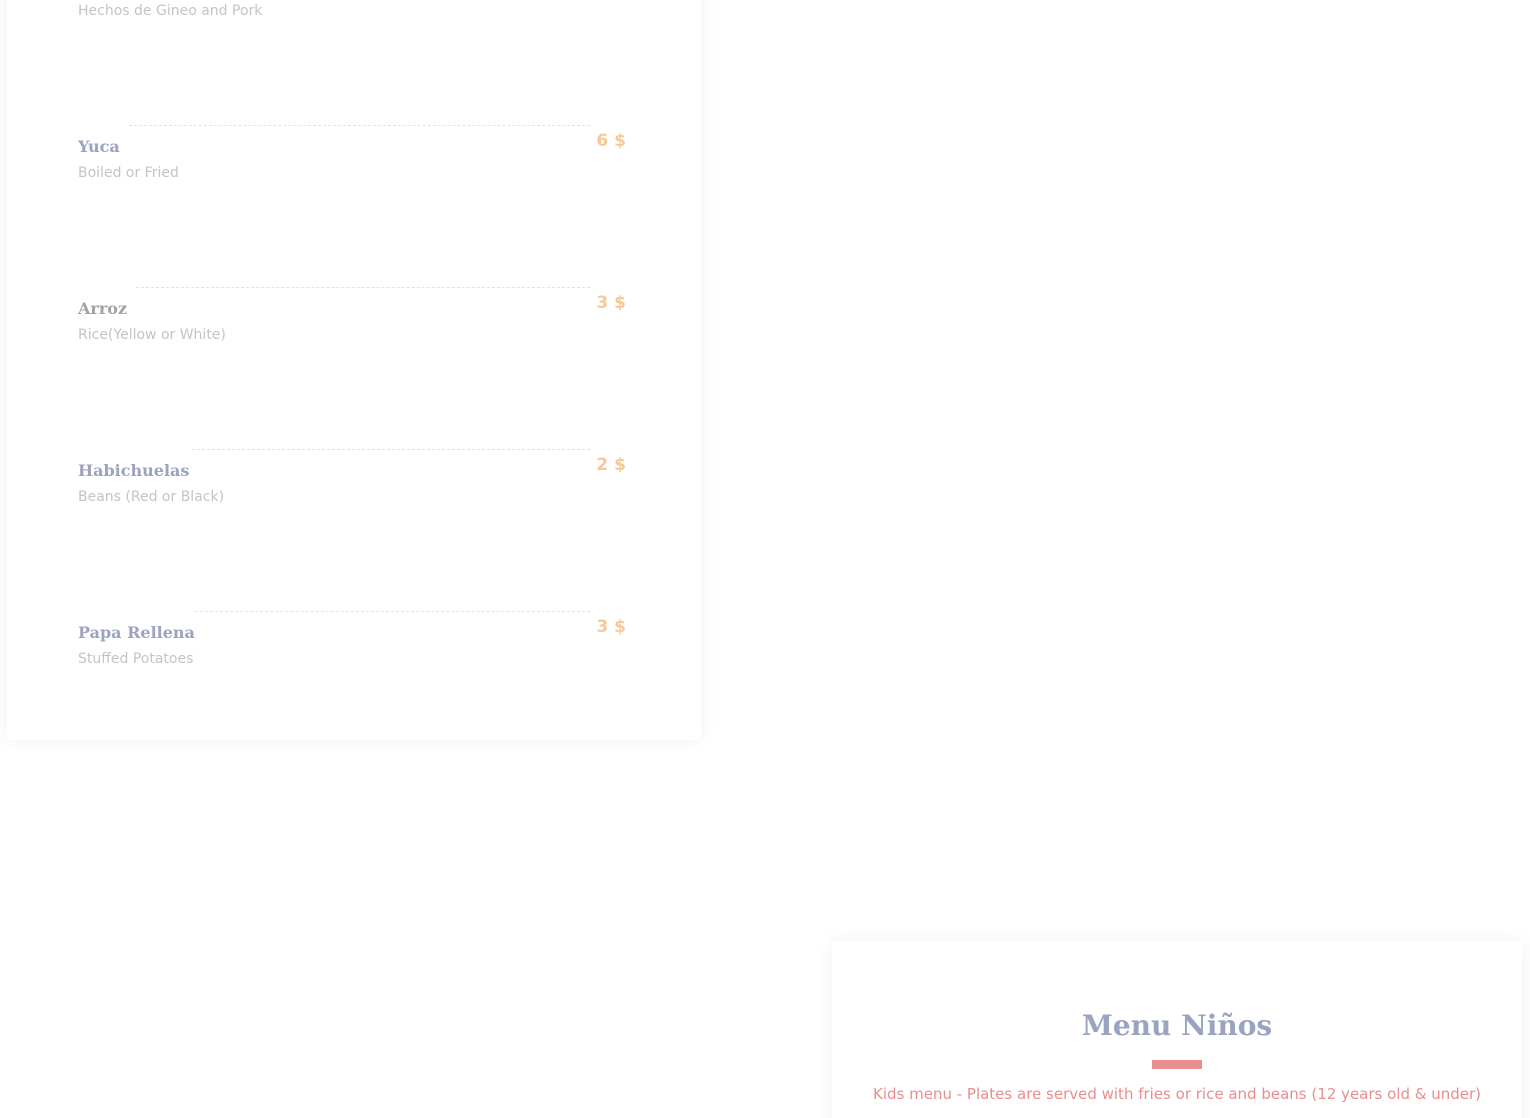 The width and height of the screenshot is (1530, 1118). Describe the element at coordinates (139, 633) in the screenshot. I see `menu-item-title: Papa Rellena` at that location.